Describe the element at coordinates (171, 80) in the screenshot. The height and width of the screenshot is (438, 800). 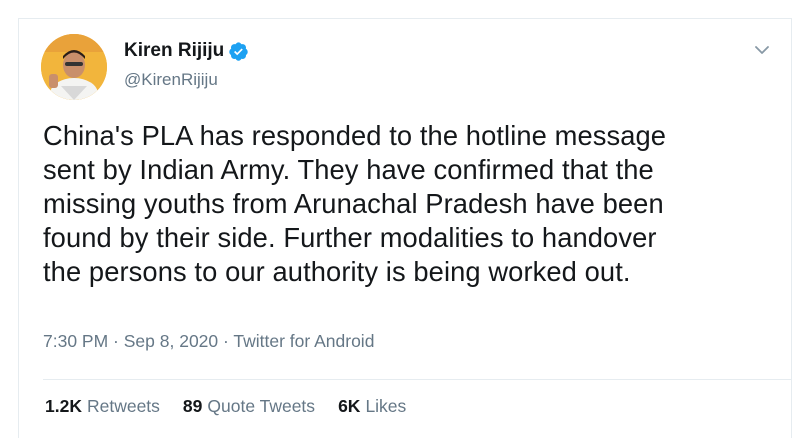
I see `author-handle: @KirenRijiju` at that location.